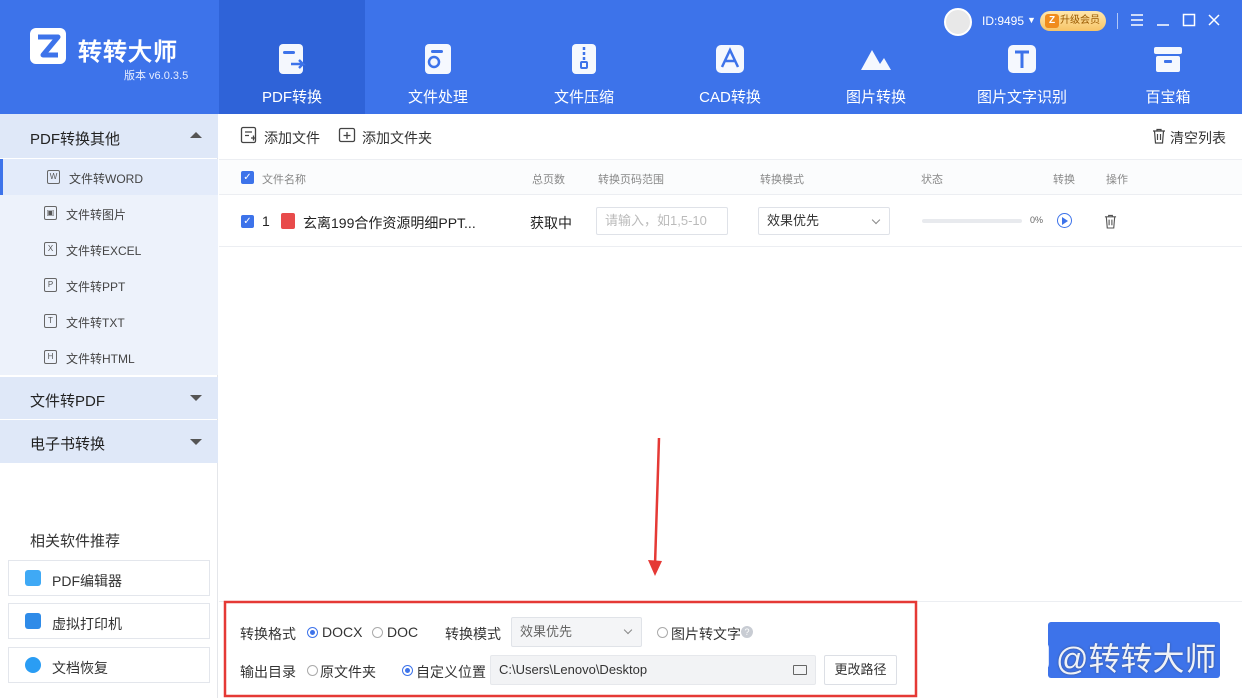 Image resolution: width=1242 pixels, height=698 pixels. I want to click on sidebar-item-to-excel: X 文件转EXCEL, so click(109, 249).